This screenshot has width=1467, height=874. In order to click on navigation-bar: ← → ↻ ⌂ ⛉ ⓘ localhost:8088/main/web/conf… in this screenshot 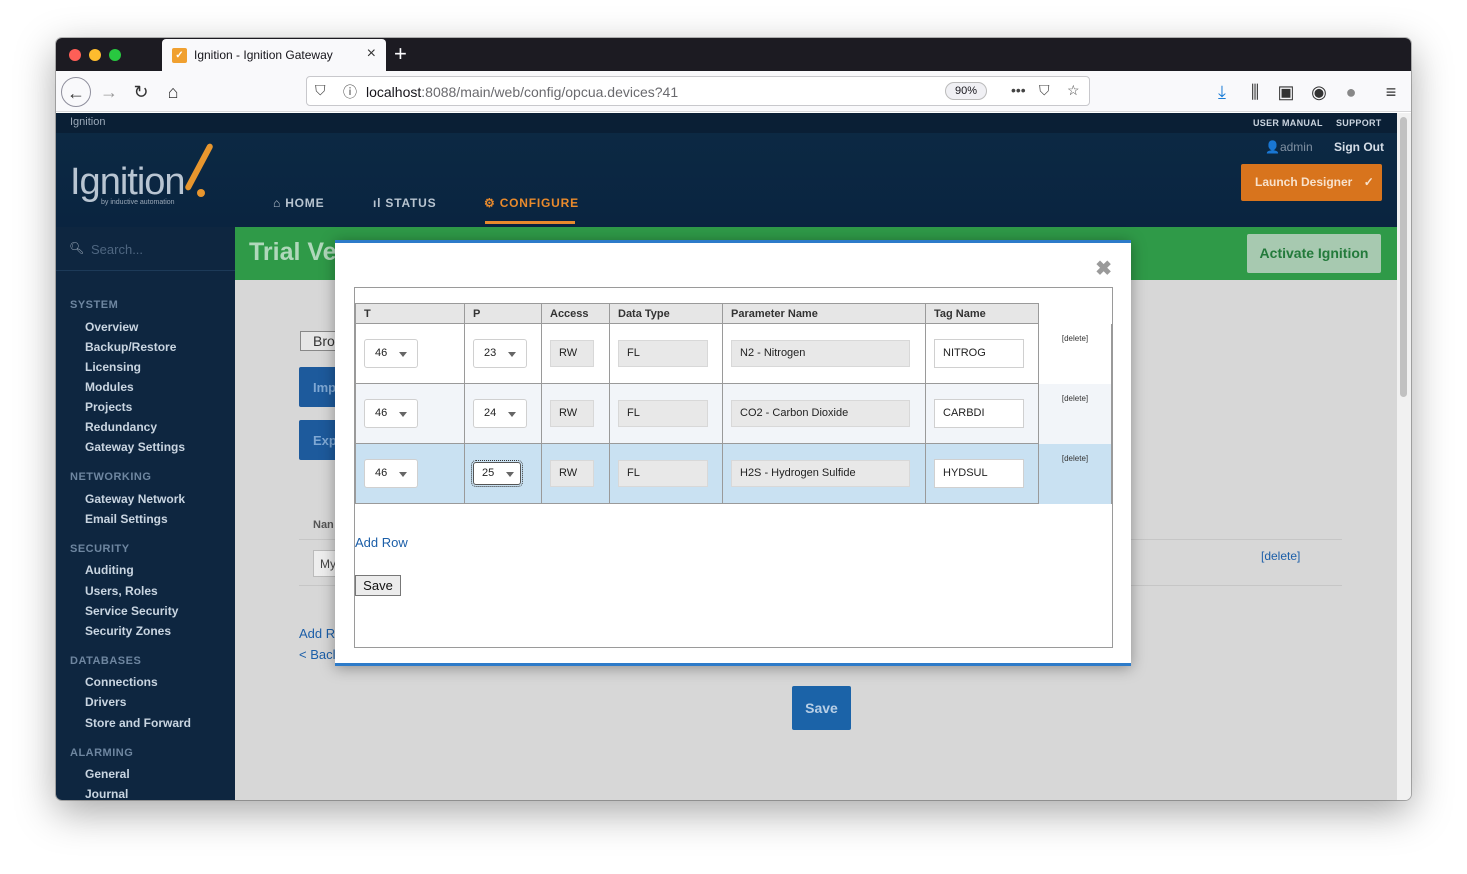, I will do `click(733, 91)`.